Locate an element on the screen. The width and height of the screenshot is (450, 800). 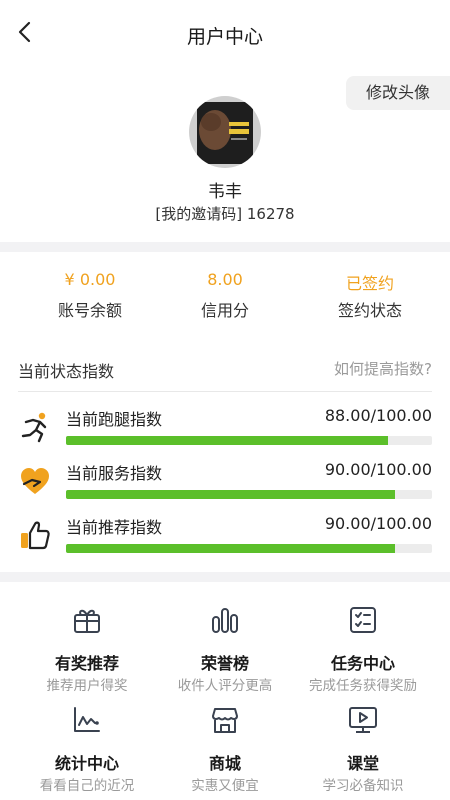
improve-index-link: 如何提高指数? is located at coordinates (383, 368).